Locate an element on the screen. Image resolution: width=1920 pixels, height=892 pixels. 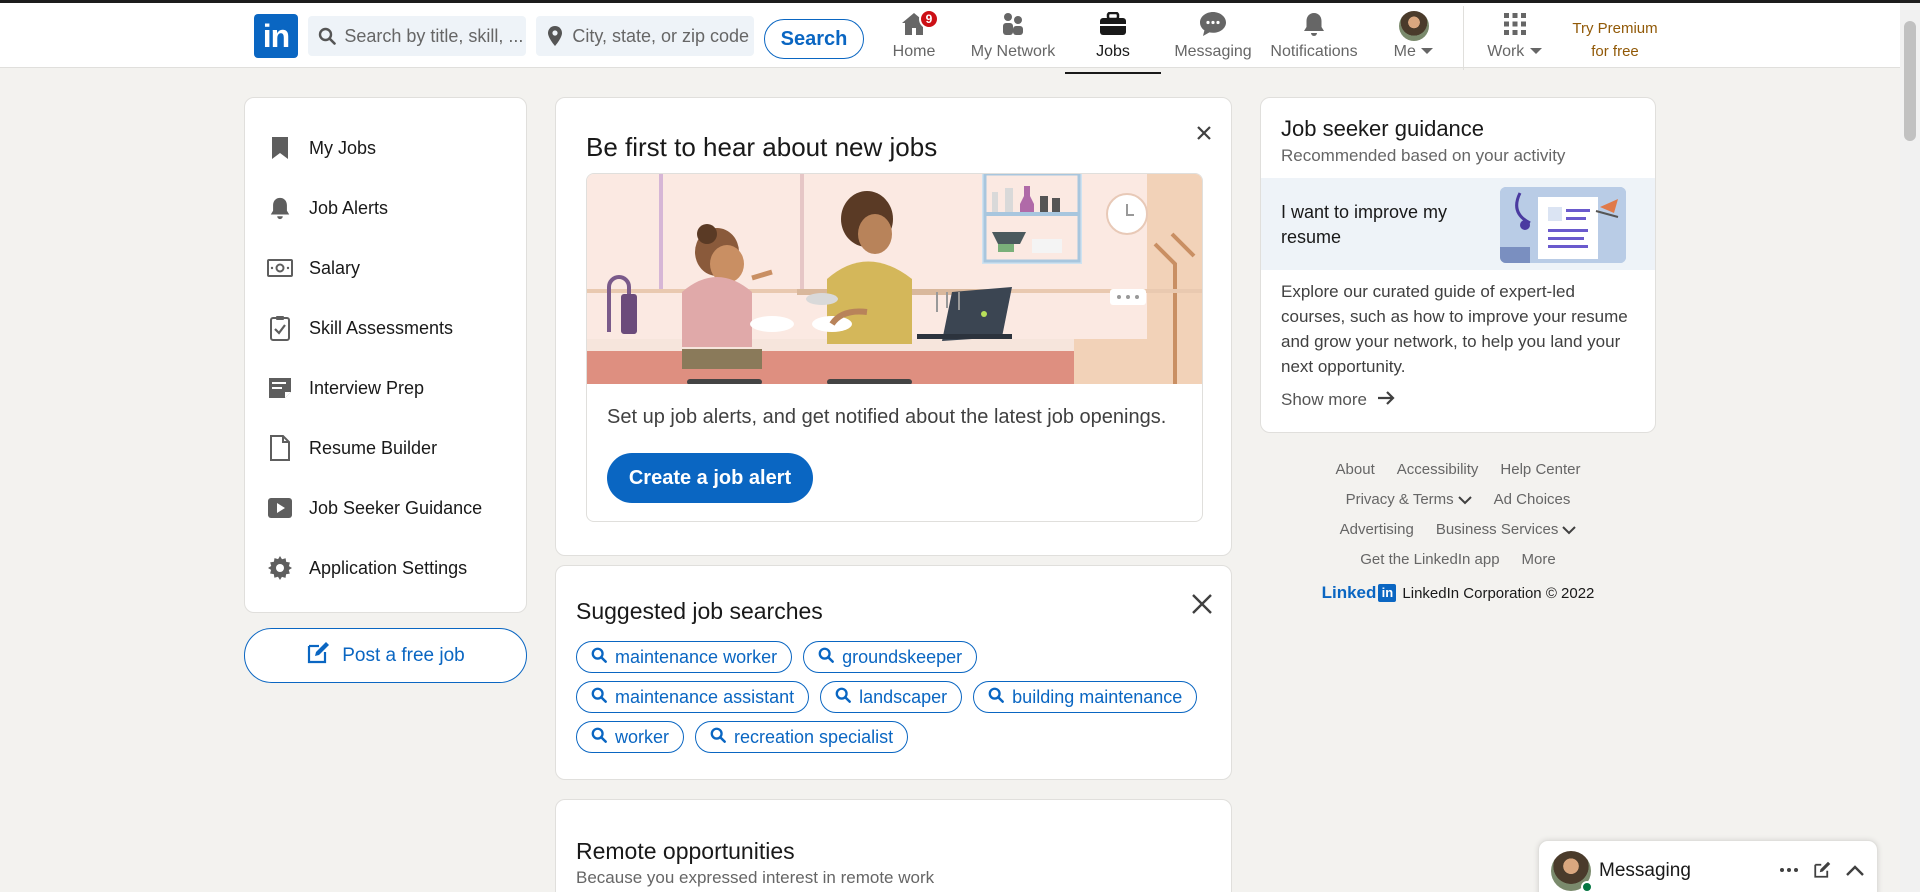
suggested-search-pill: building maintenance is located at coordinates (1085, 697).